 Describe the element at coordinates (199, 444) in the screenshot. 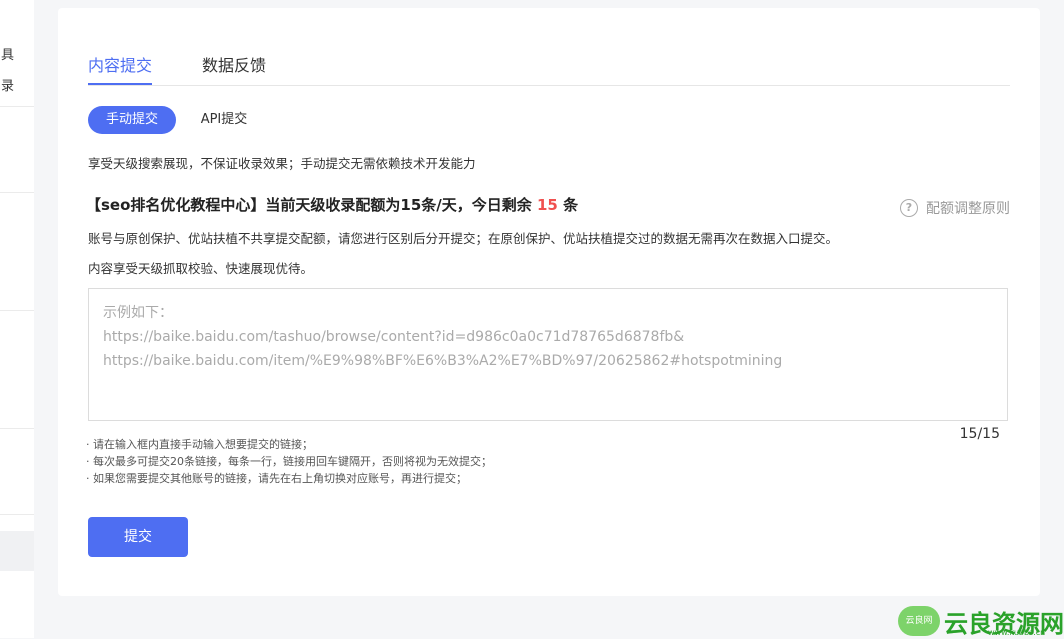

I see `tip-item: · 请在输入框内直接手动输入想要提交的链接；` at that location.